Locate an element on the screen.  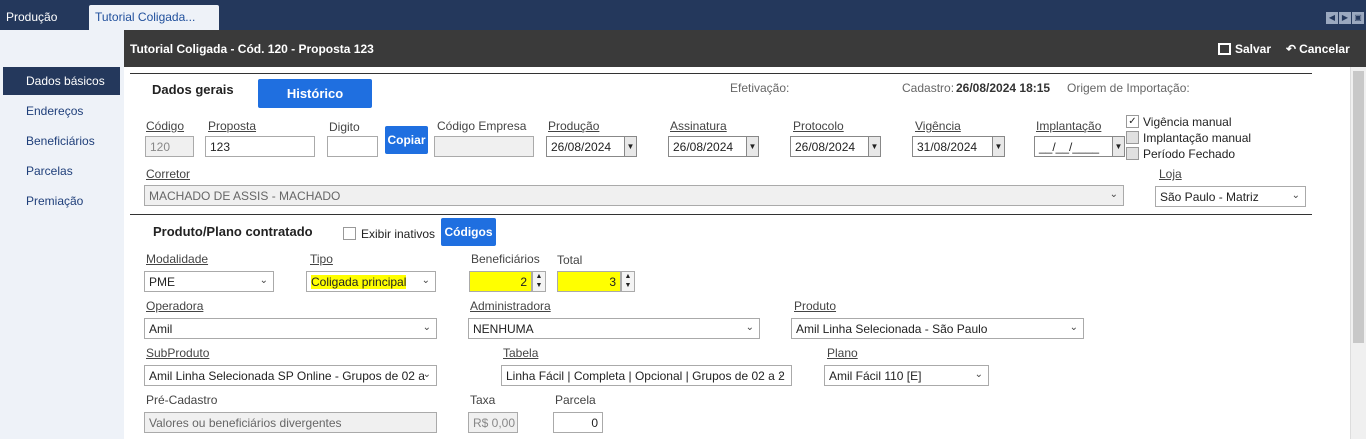
total-stepper: ▲ ▼ is located at coordinates (628, 281).